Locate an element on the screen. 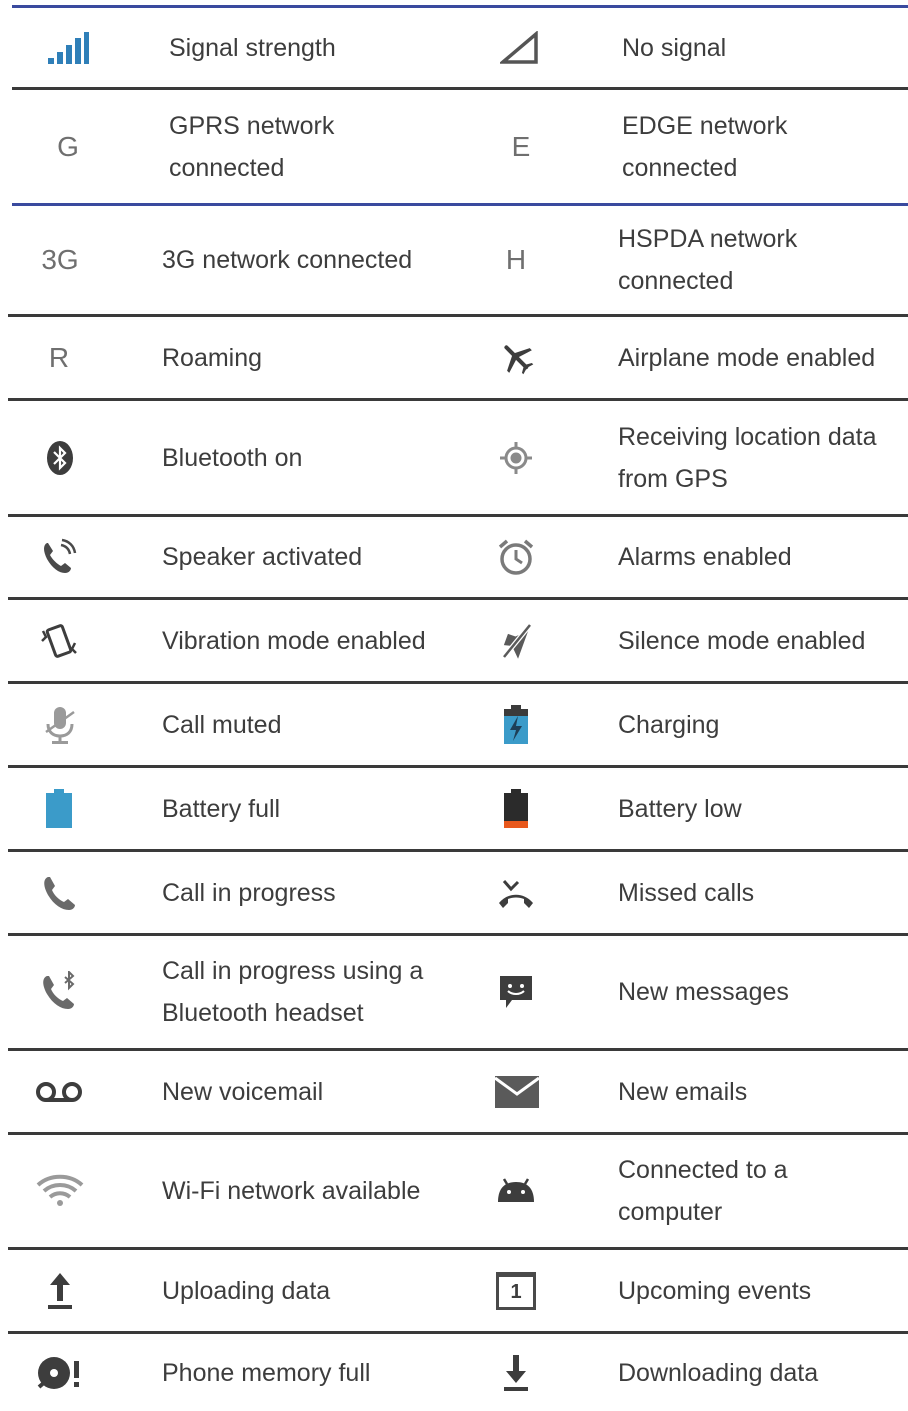 The image size is (908, 1411). battery-full-icon is located at coordinates (59, 808).